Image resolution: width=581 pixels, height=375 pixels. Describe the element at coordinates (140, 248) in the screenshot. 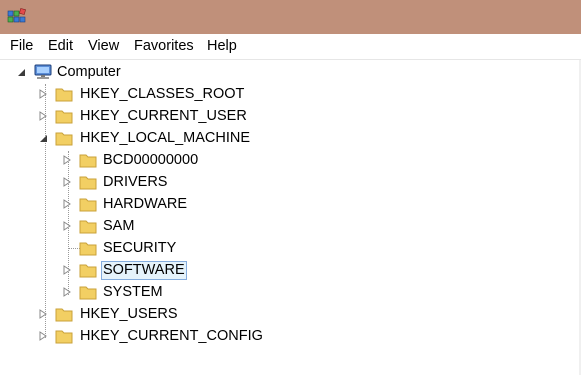

I see `tree-label: SECURITY` at that location.